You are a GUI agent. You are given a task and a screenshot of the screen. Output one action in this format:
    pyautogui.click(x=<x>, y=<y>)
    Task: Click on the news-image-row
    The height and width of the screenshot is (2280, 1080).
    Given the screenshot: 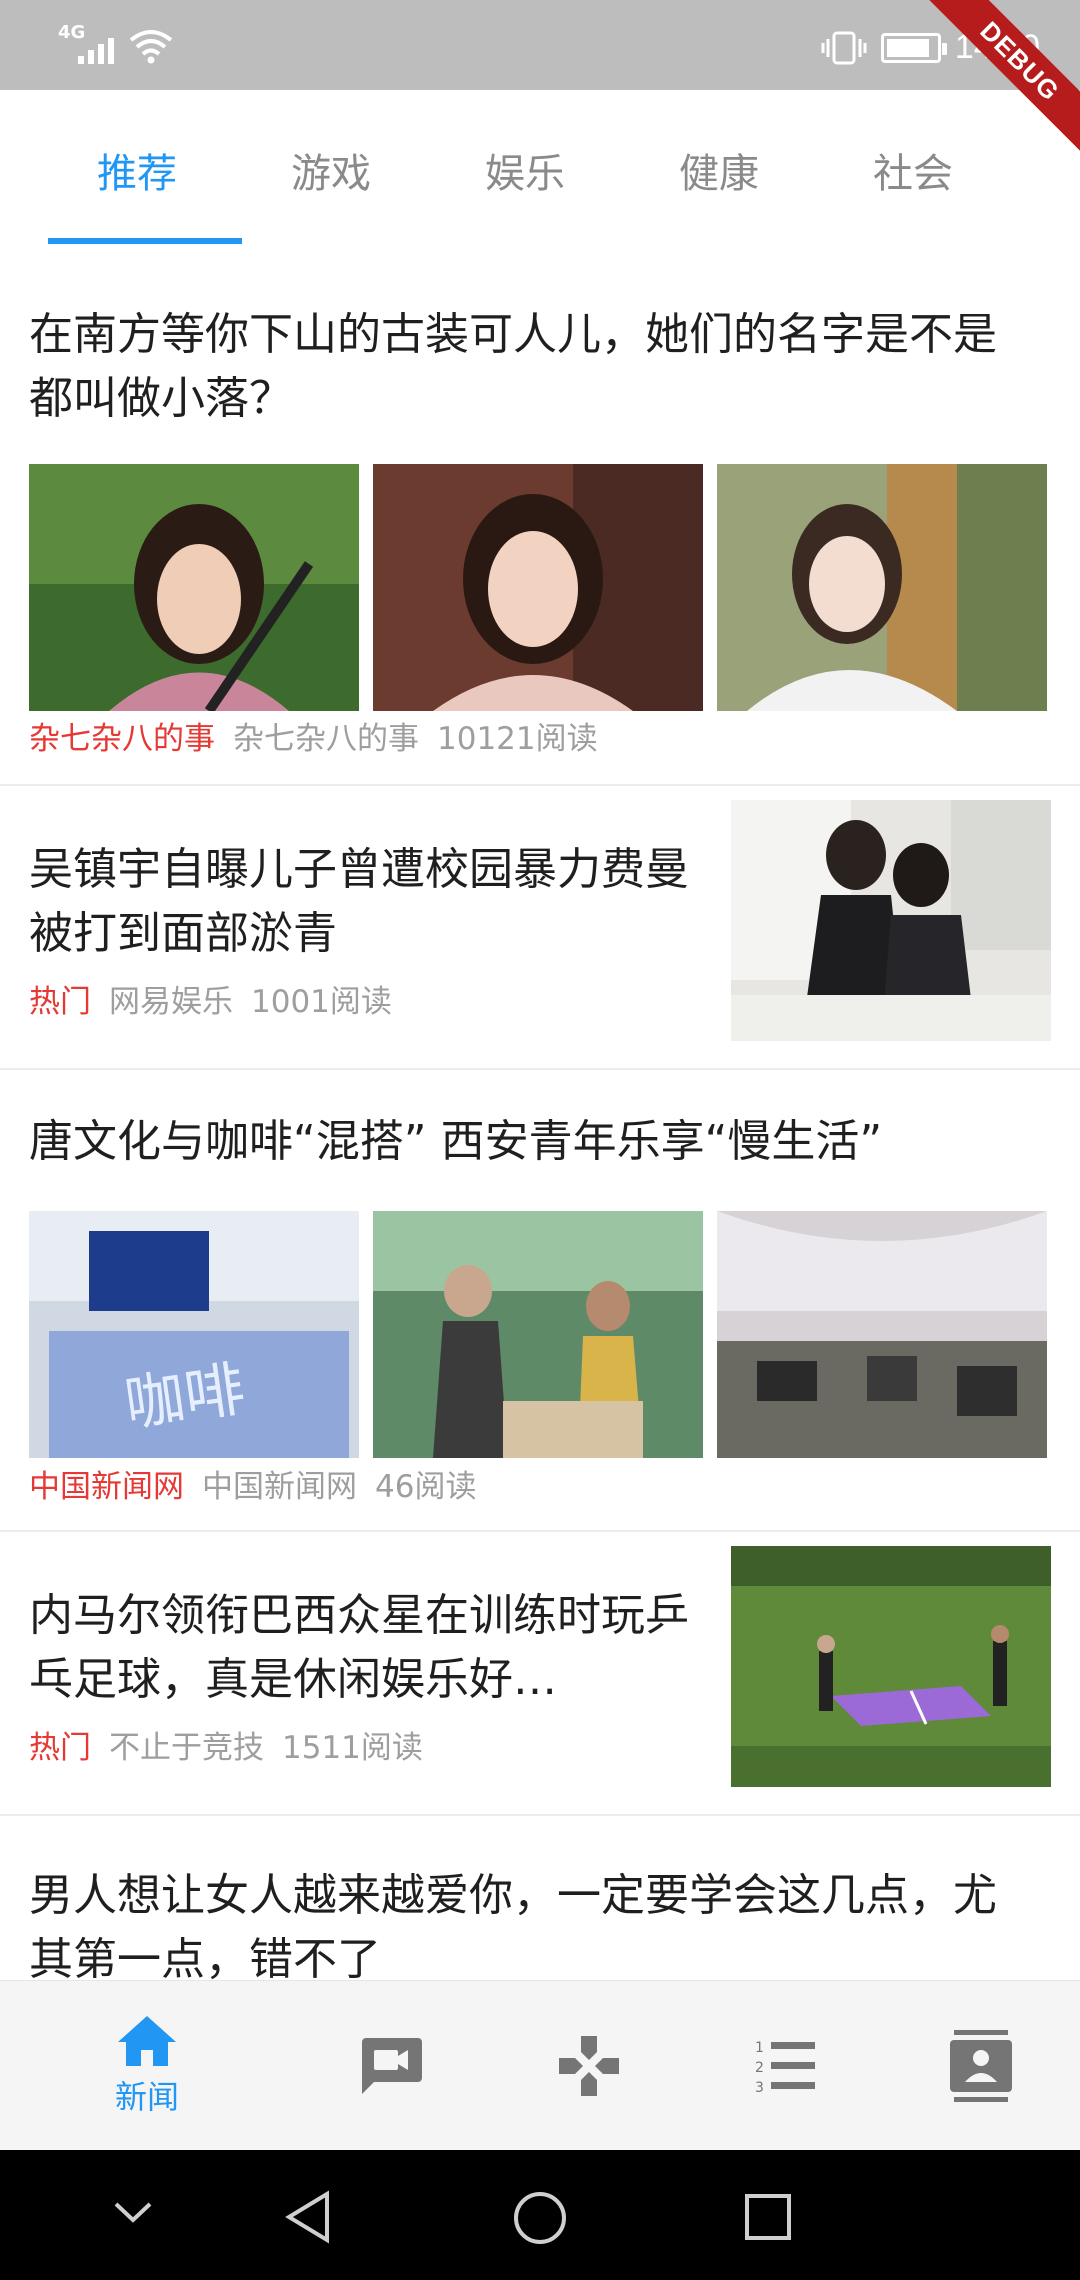 What is the action you would take?
    pyautogui.click(x=538, y=587)
    